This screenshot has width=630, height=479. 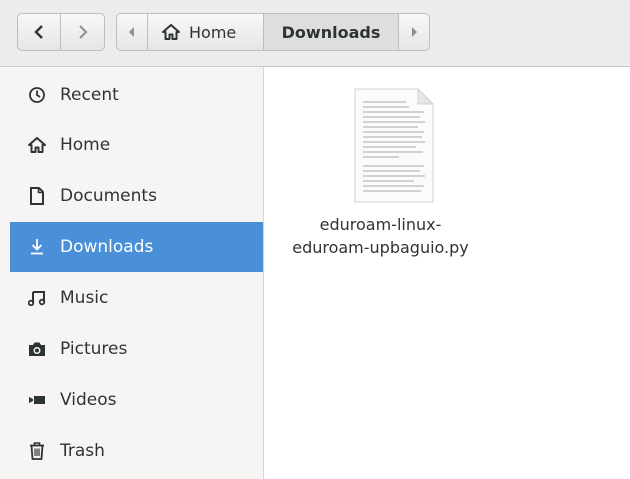 I want to click on file-name-line-1: eduroam-linux-, so click(x=380, y=224).